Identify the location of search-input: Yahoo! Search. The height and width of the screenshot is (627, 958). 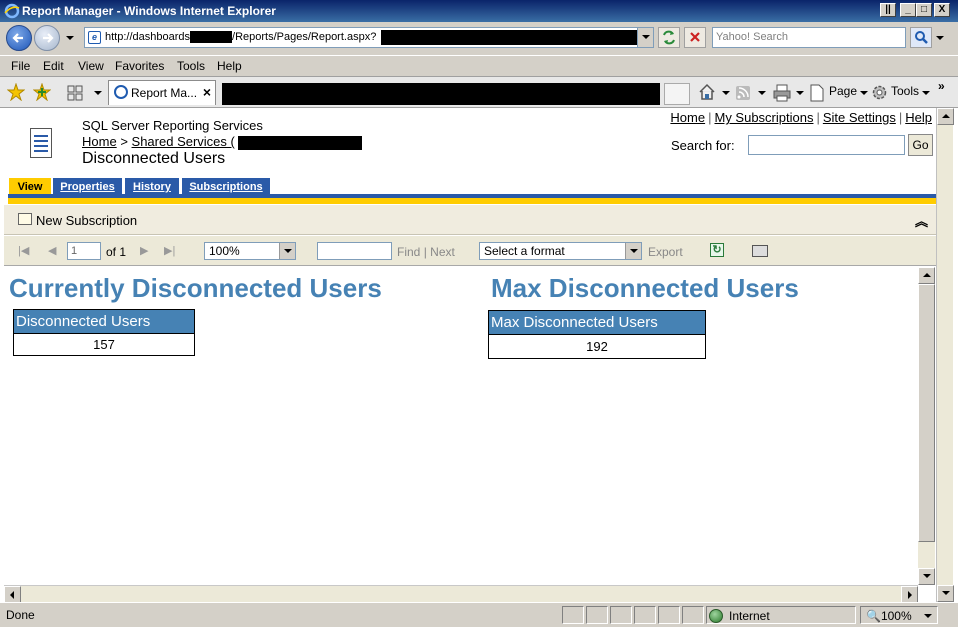
(809, 37).